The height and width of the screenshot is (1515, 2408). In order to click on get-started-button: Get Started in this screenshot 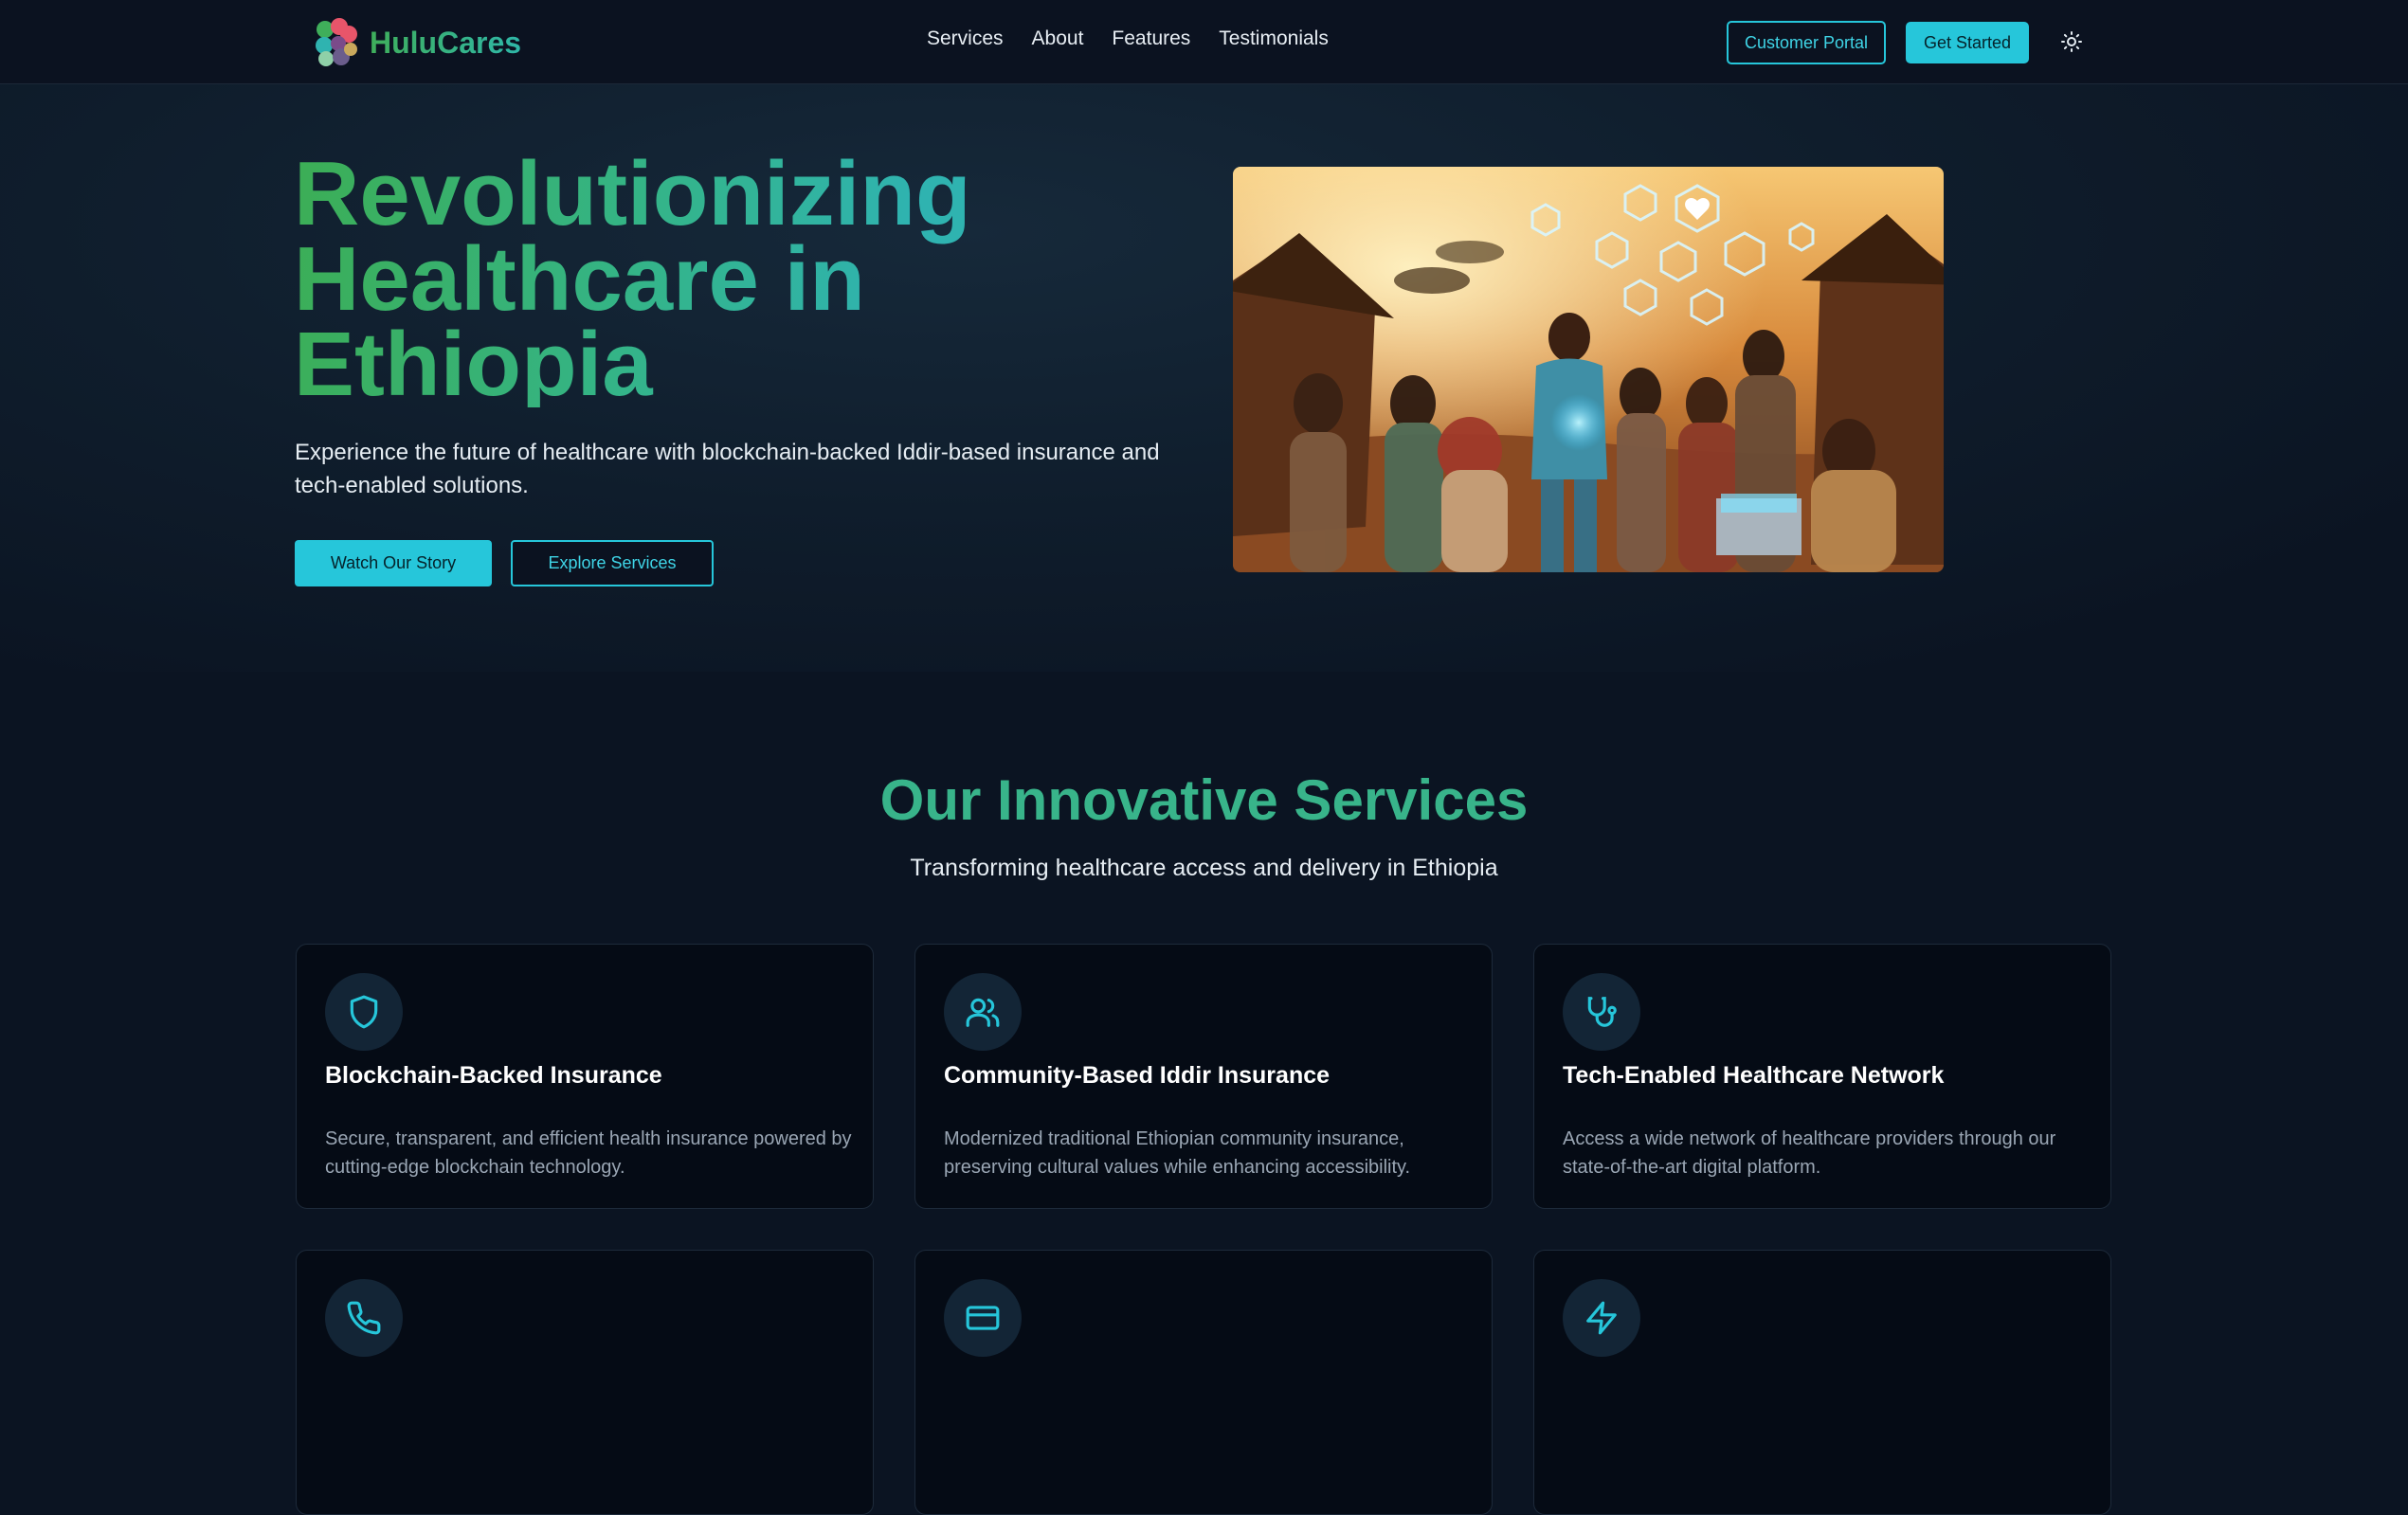, I will do `click(1968, 42)`.